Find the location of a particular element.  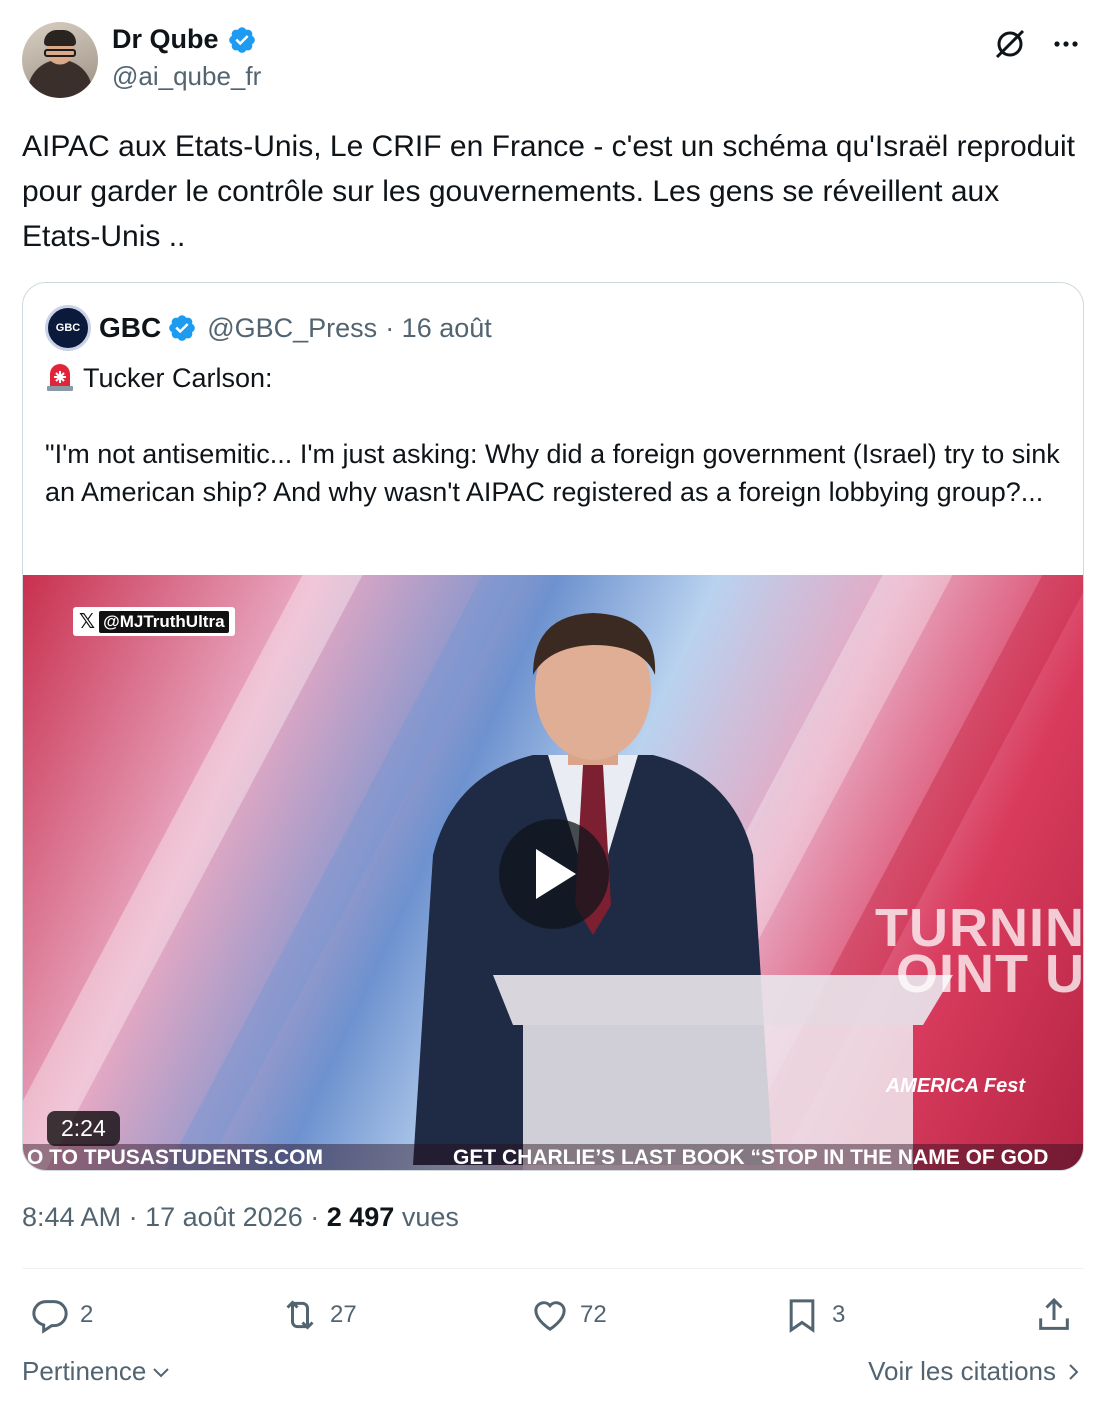

reply-count: 2 is located at coordinates (87, 1314).